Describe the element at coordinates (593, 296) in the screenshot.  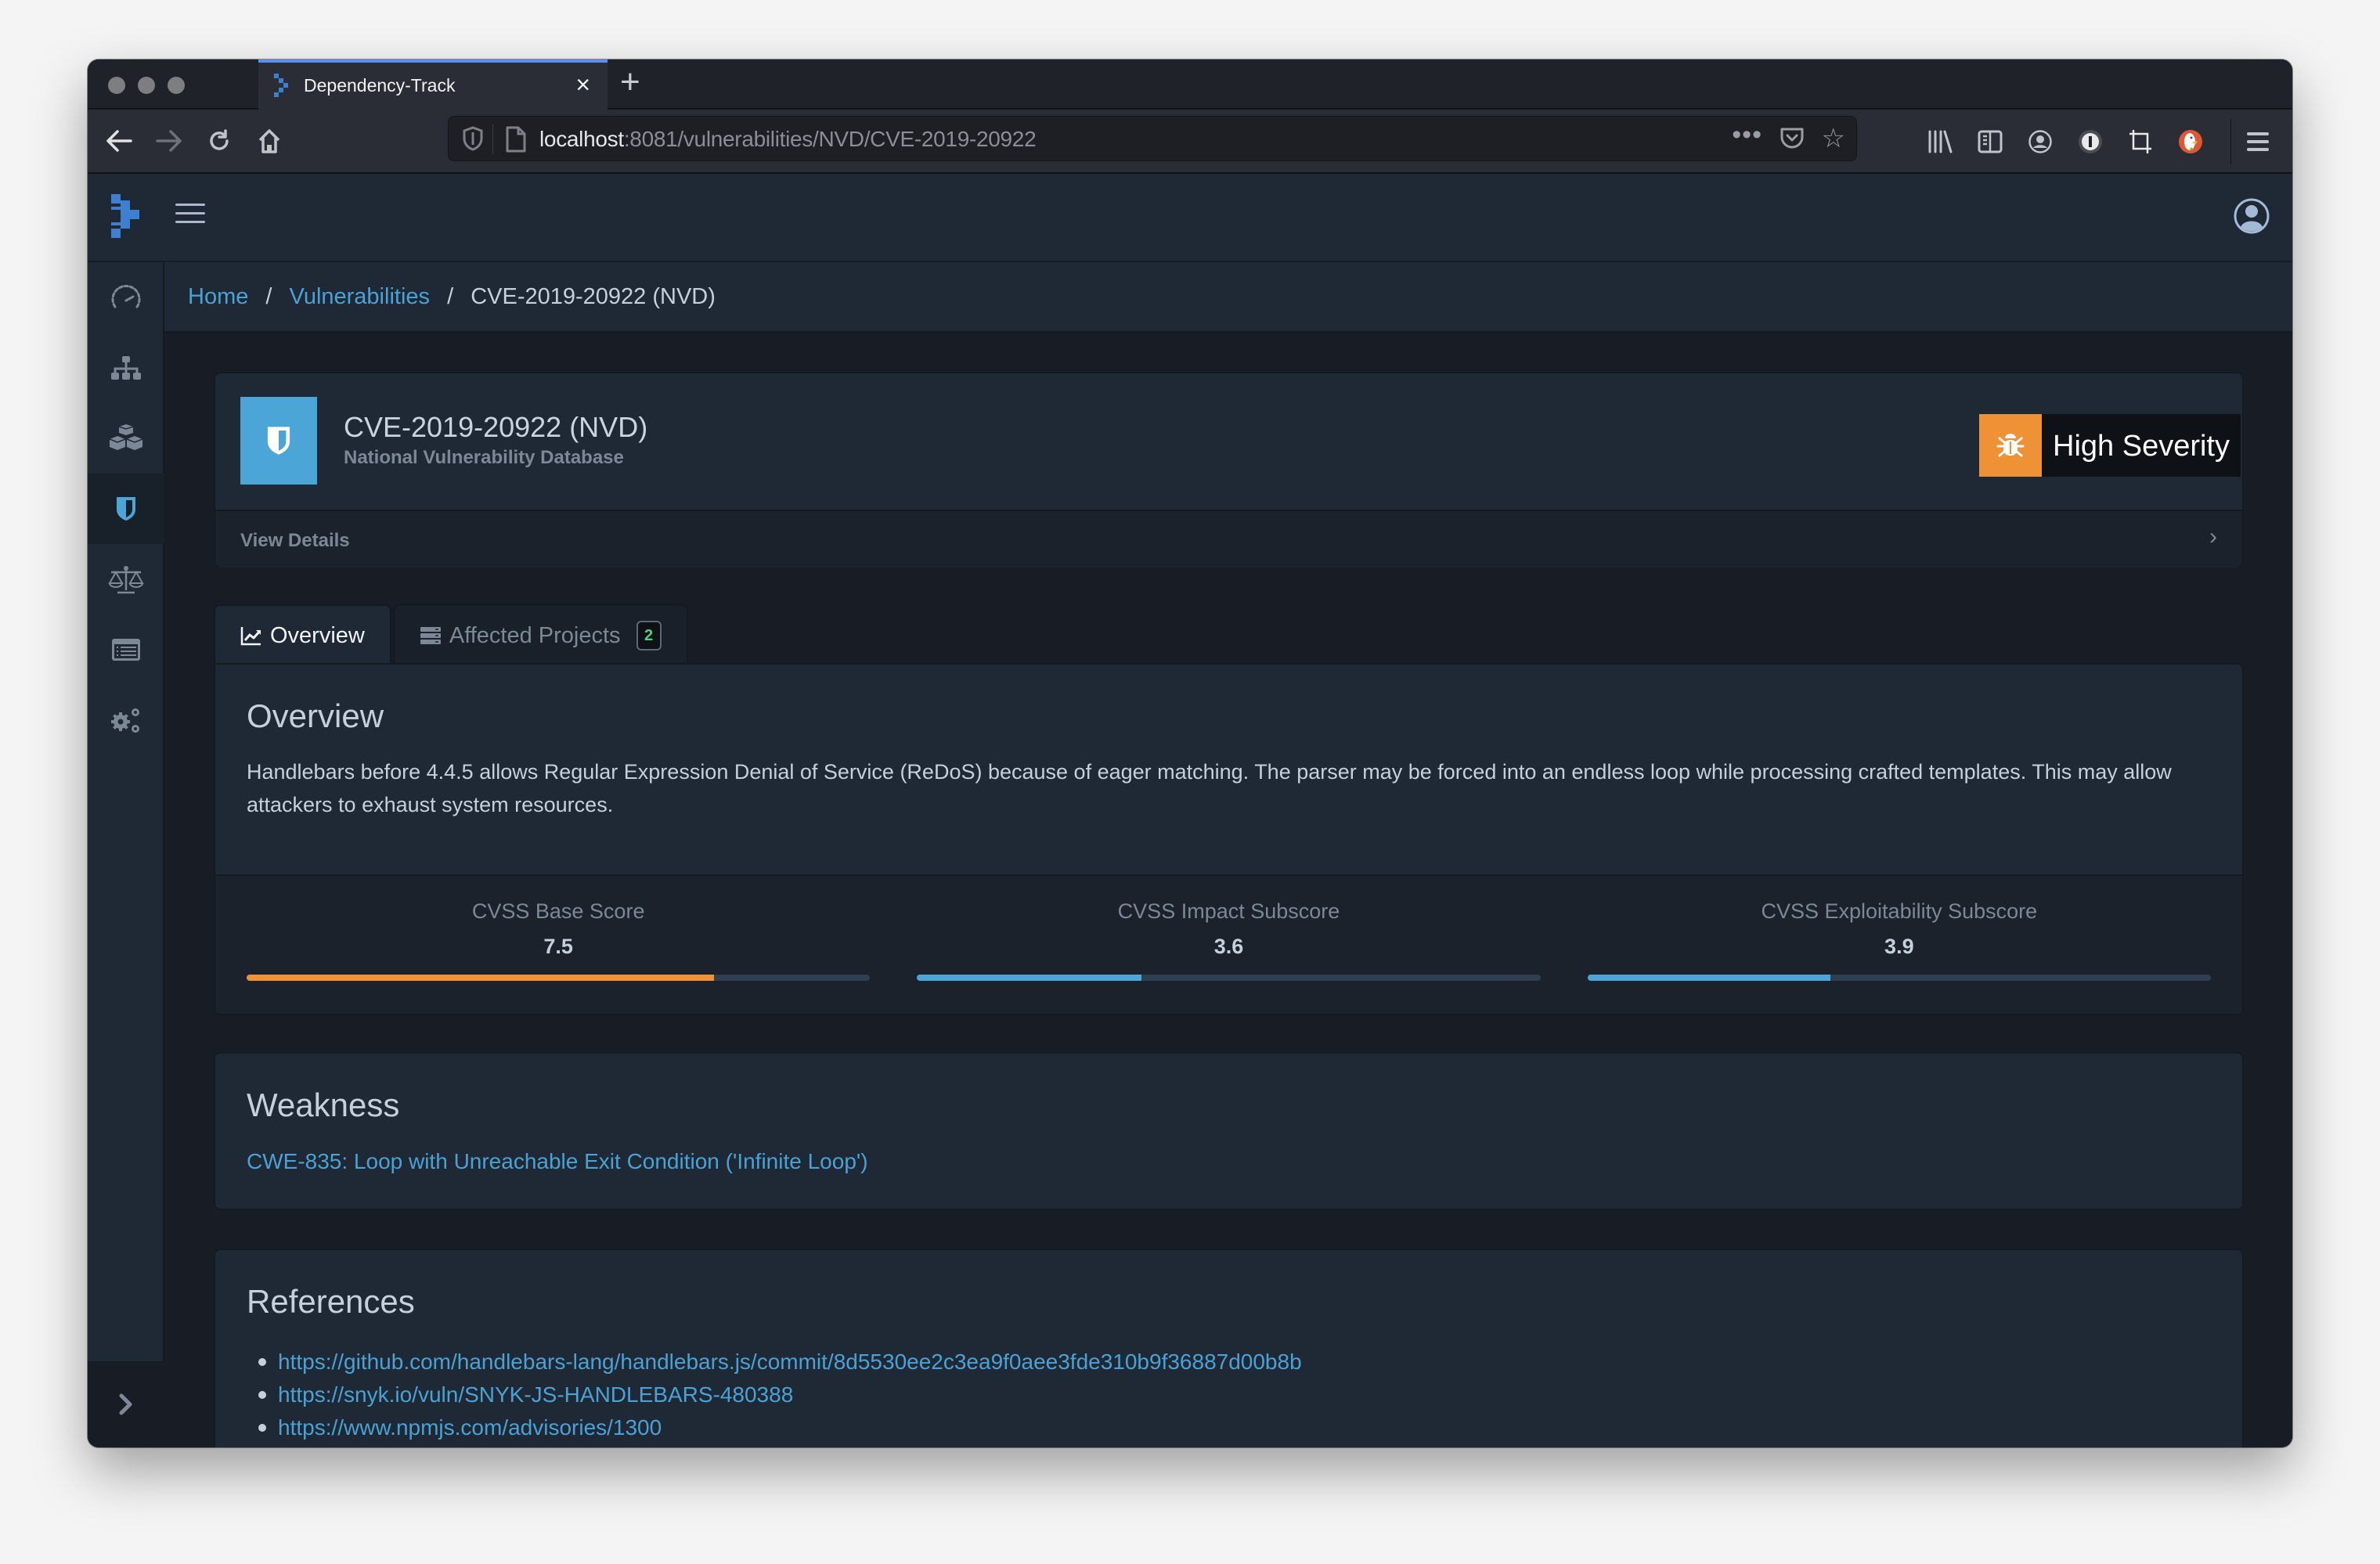
I see `breadcrumb-current: CVE-2019-20922 (NVD)` at that location.